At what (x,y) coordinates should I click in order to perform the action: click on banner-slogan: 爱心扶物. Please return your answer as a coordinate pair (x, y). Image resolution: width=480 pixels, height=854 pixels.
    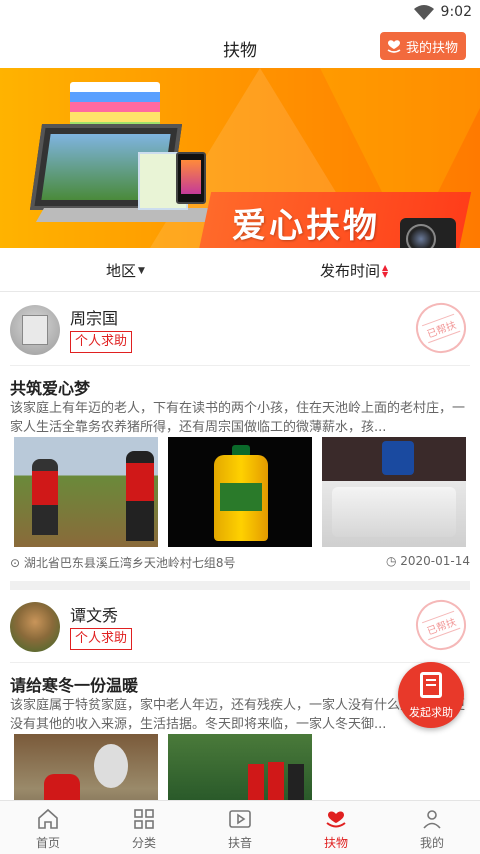
    Looking at the image, I should click on (306, 226).